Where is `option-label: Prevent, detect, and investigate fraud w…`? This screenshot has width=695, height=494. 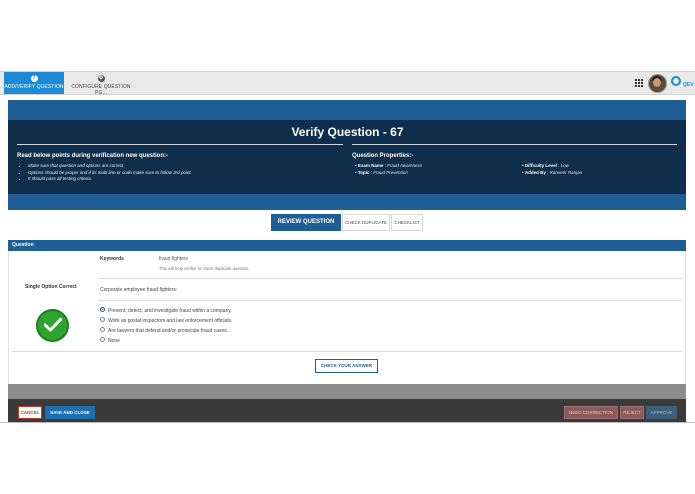
option-label: Prevent, detect, and investigate fraud w… is located at coordinates (170, 311).